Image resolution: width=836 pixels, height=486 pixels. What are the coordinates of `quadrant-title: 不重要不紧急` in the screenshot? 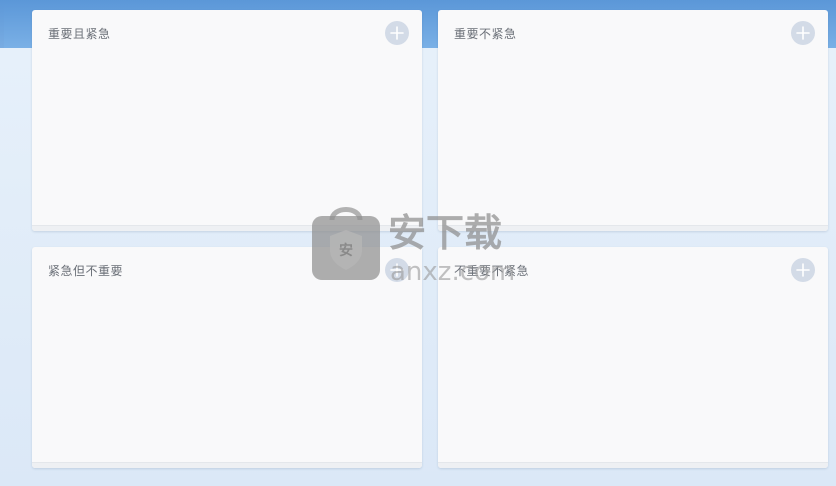 It's located at (492, 271).